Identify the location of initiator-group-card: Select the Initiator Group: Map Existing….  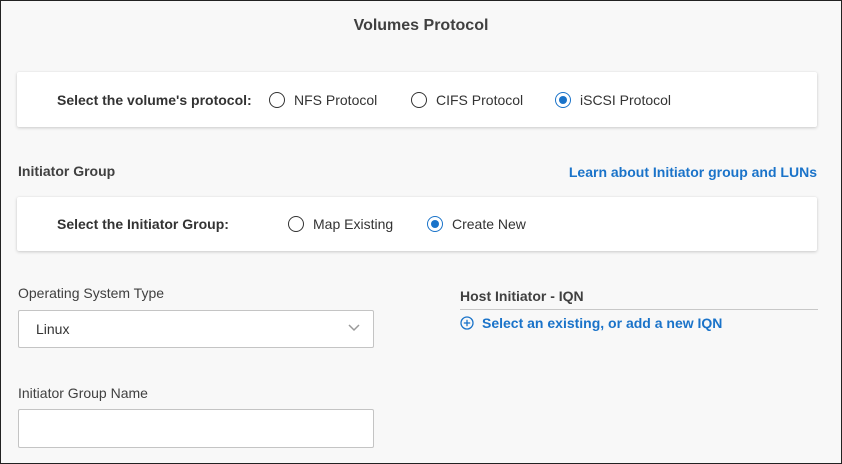
(417, 224).